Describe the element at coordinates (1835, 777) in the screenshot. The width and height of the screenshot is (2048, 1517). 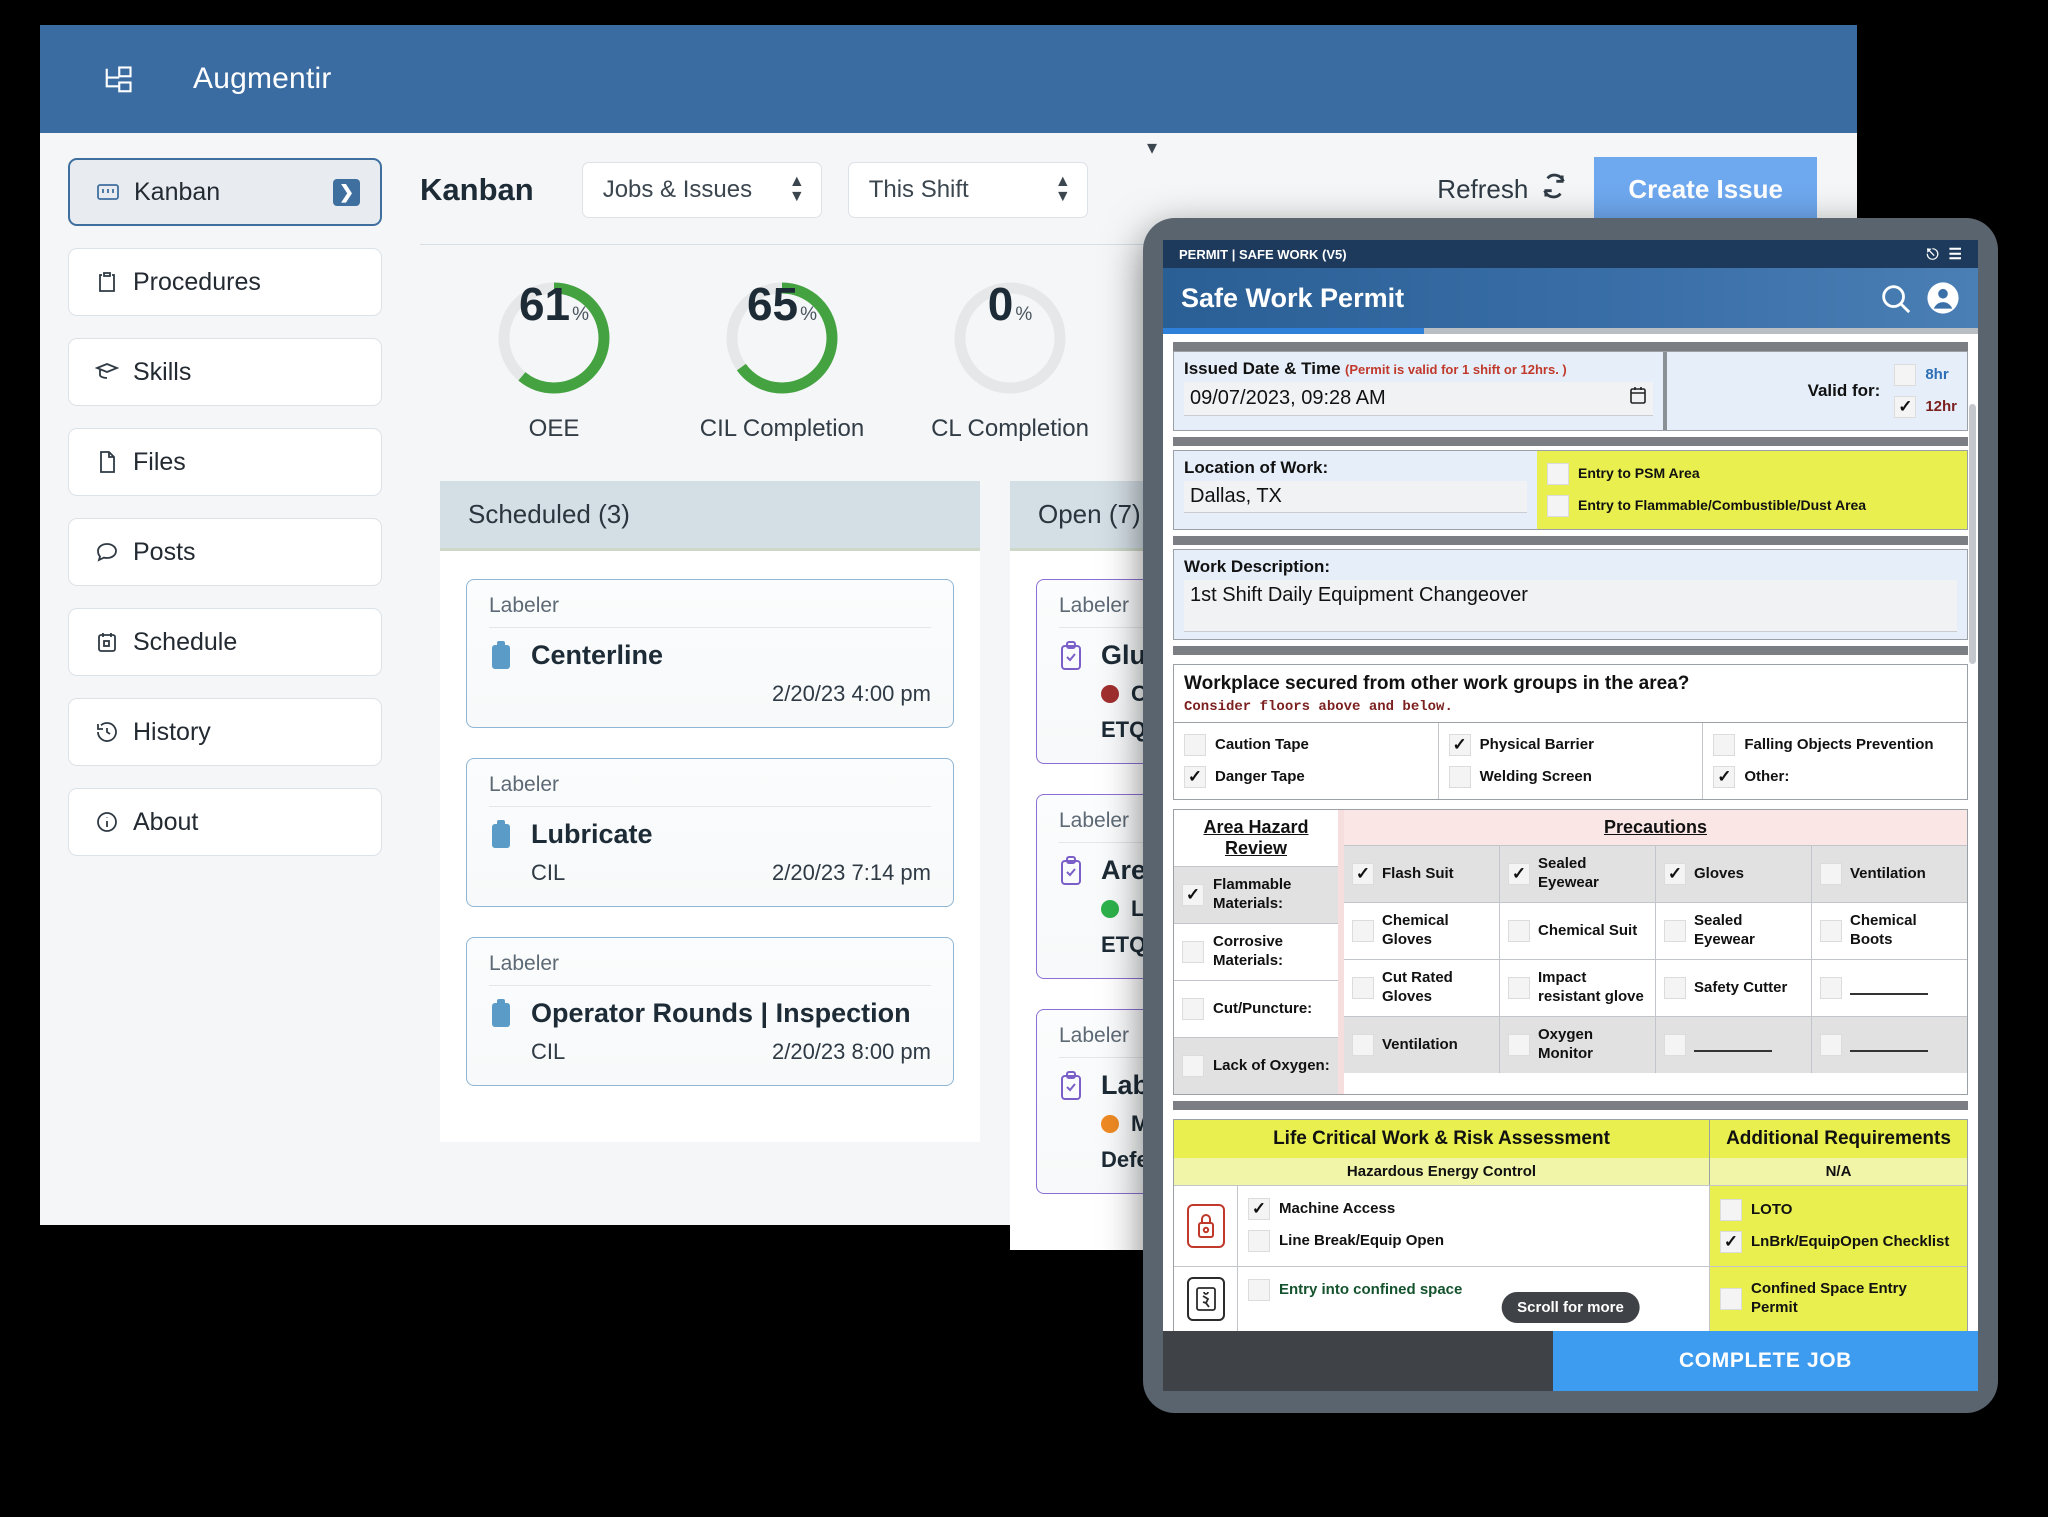
I see `secured-other-row: ✓ Other:` at that location.